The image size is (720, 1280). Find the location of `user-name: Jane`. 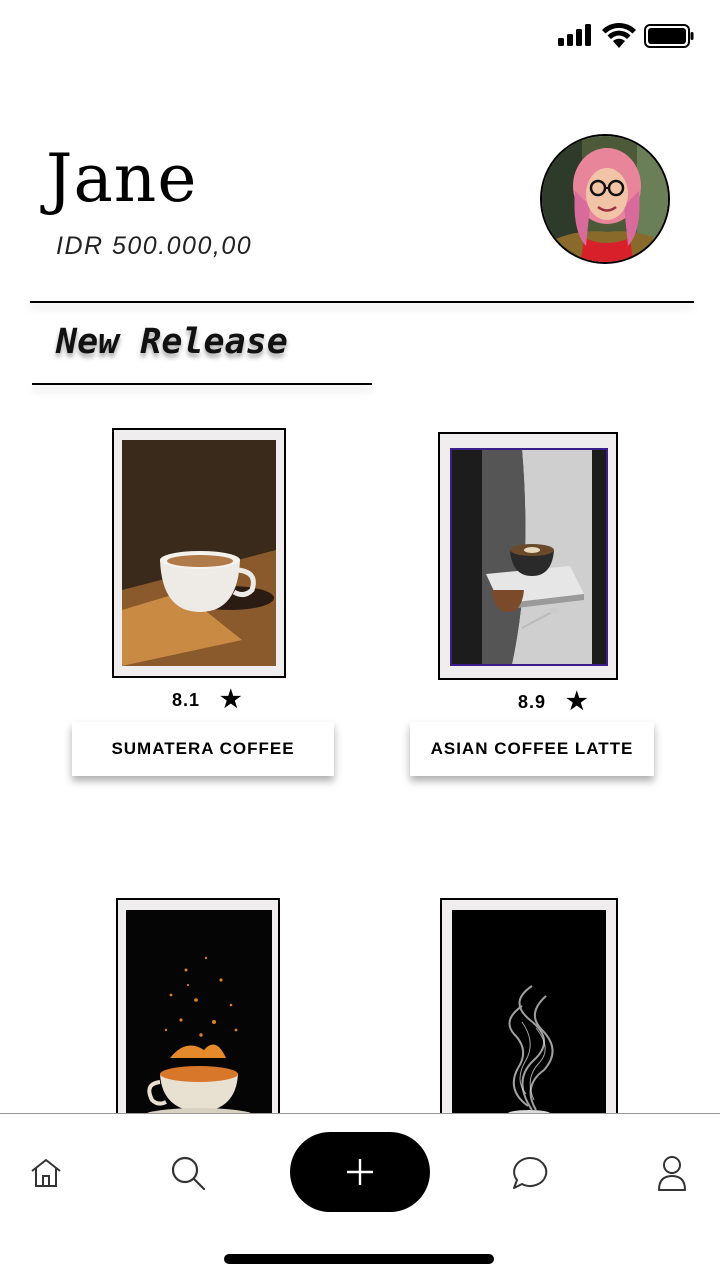

user-name: Jane is located at coordinates (122, 178).